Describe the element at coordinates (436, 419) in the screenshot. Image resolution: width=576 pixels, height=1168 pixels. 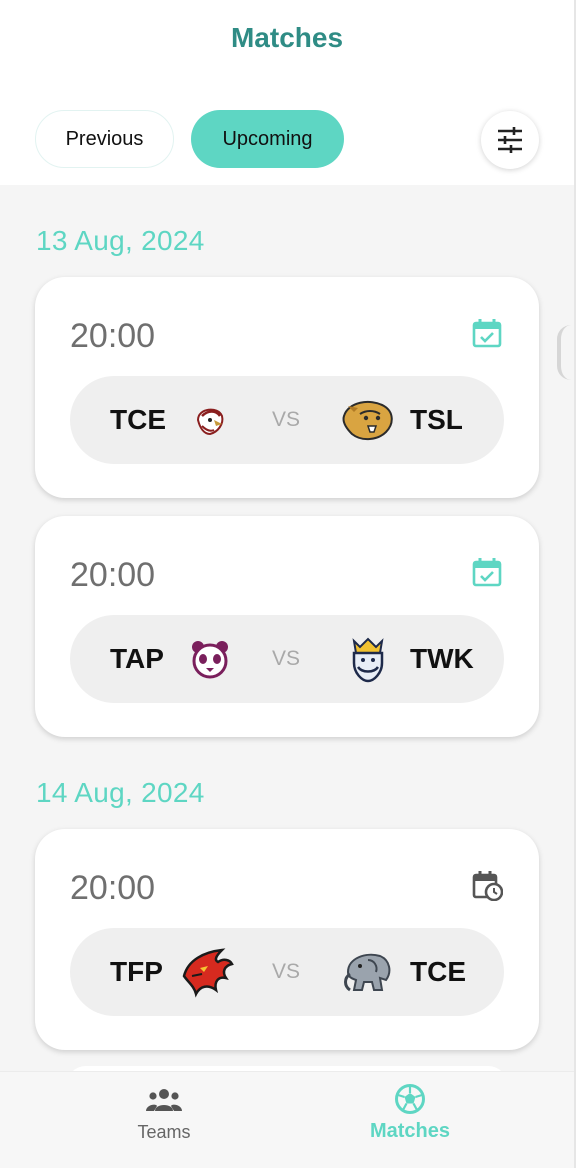
I see `away-team-code: TSL` at that location.